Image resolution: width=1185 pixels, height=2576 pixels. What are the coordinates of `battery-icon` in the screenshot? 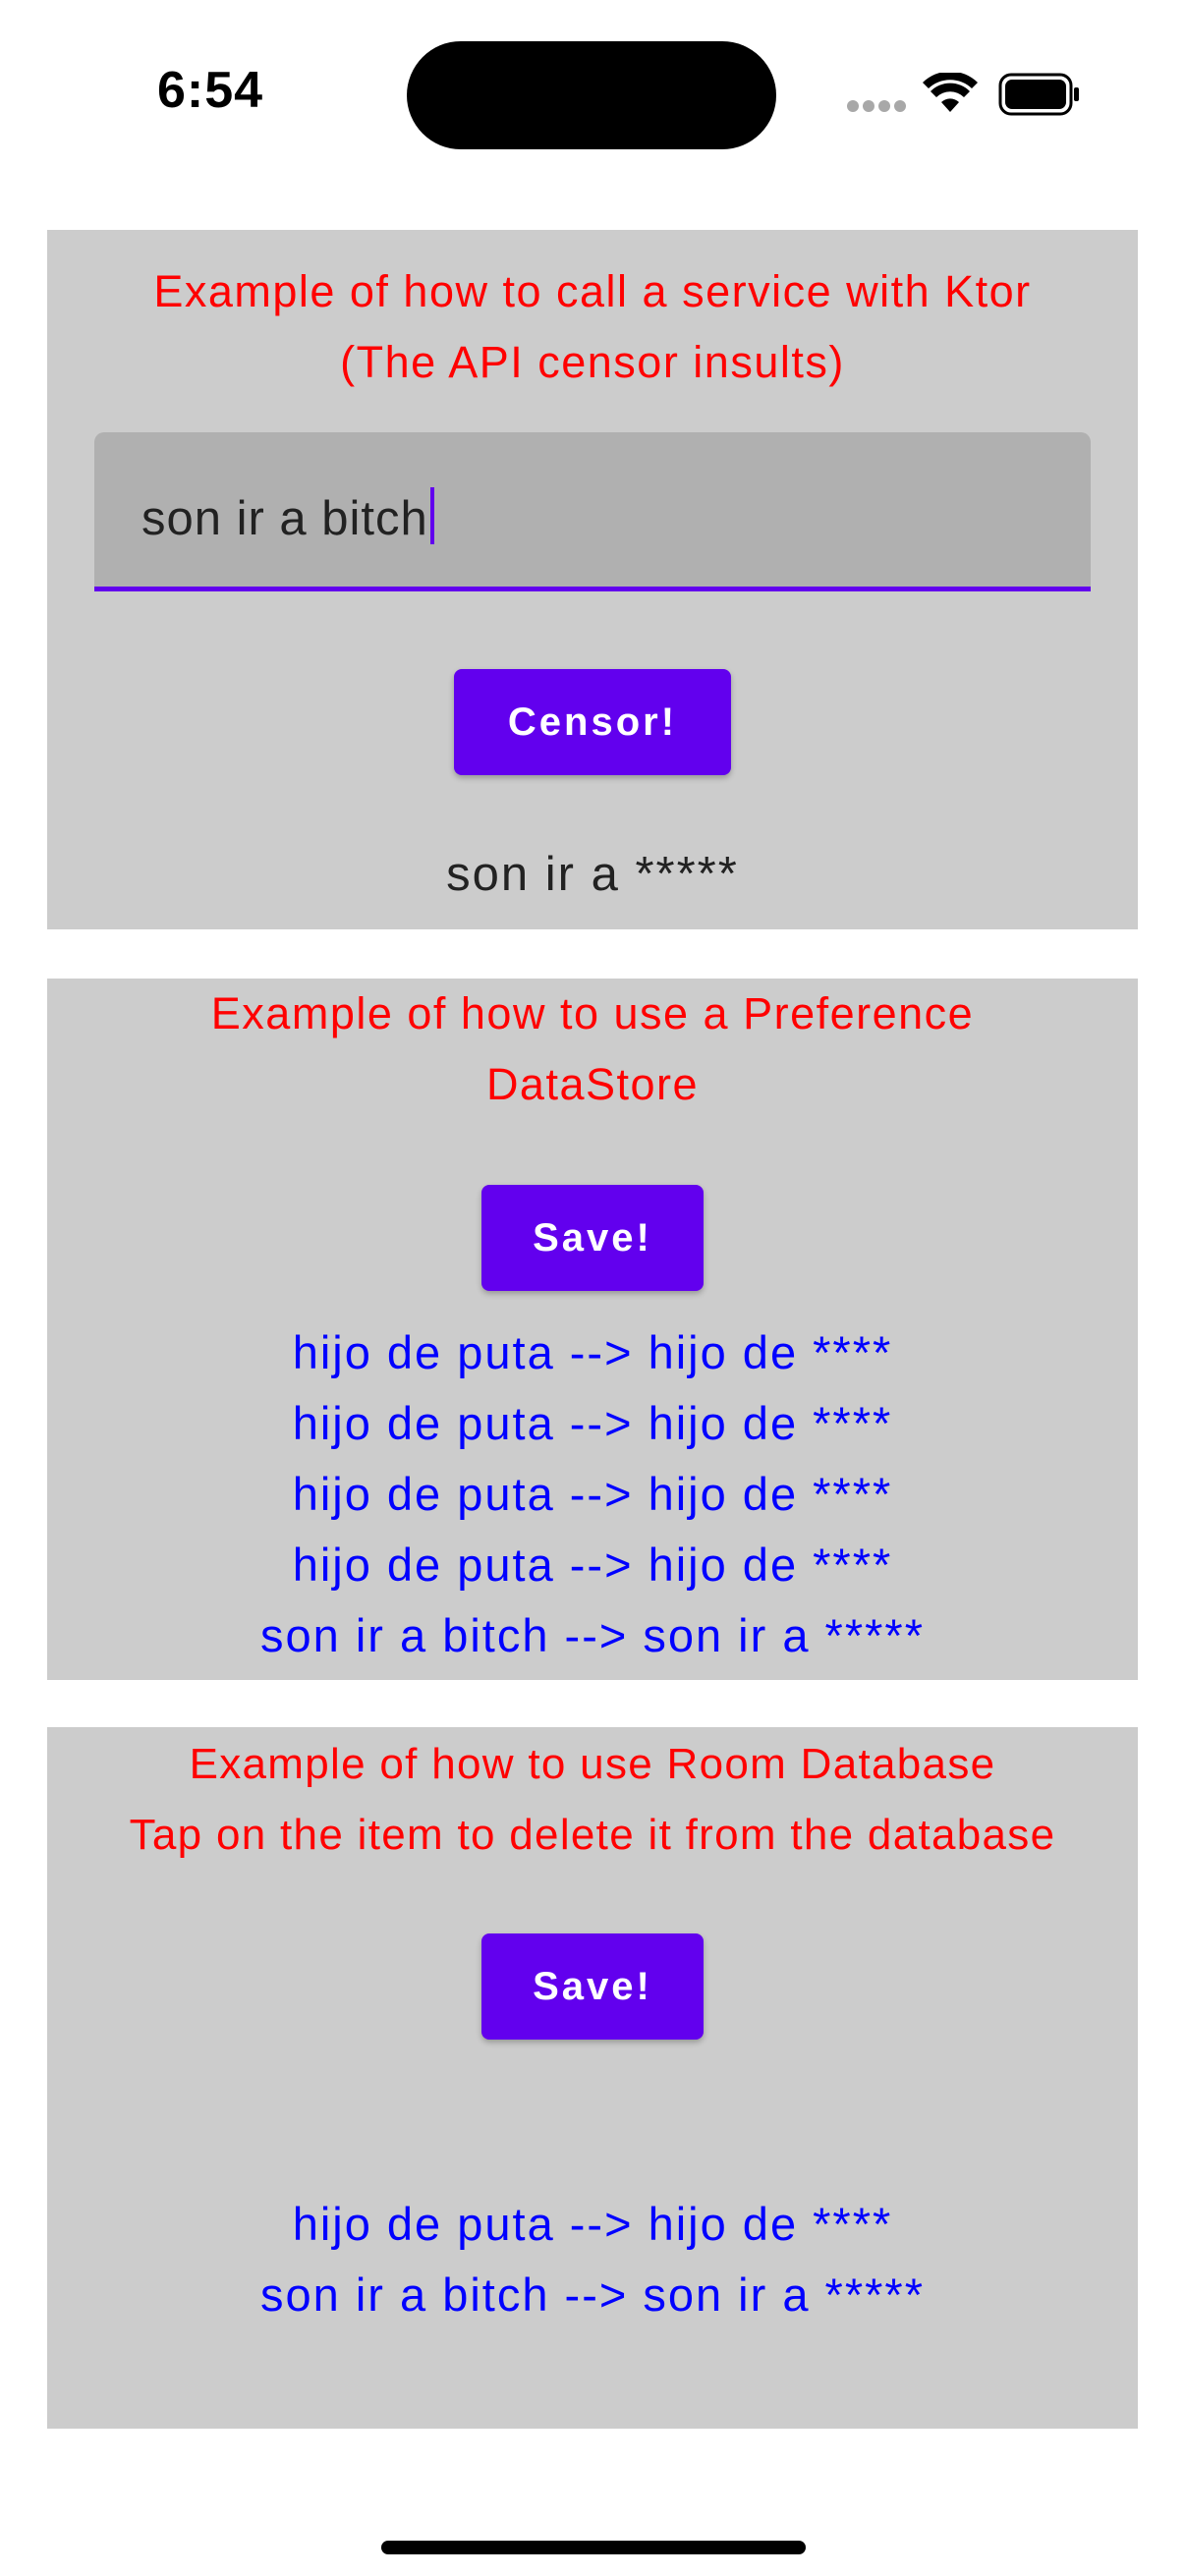 It's located at (1038, 94).